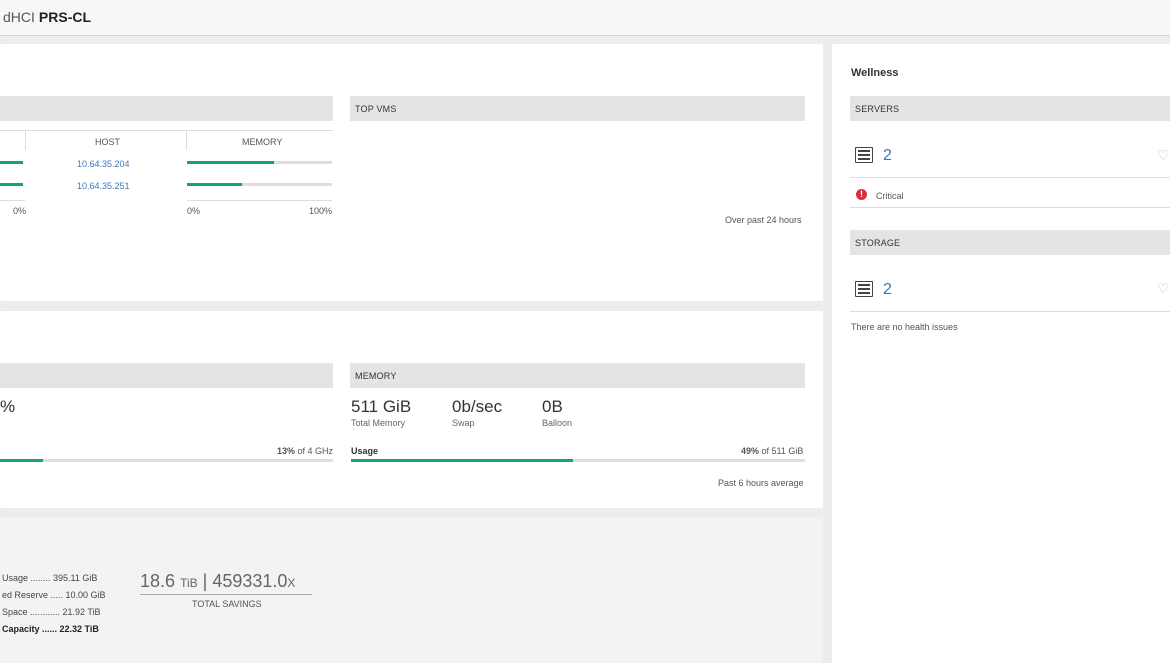  I want to click on storage-section-header: STORAGE, so click(1010, 242).